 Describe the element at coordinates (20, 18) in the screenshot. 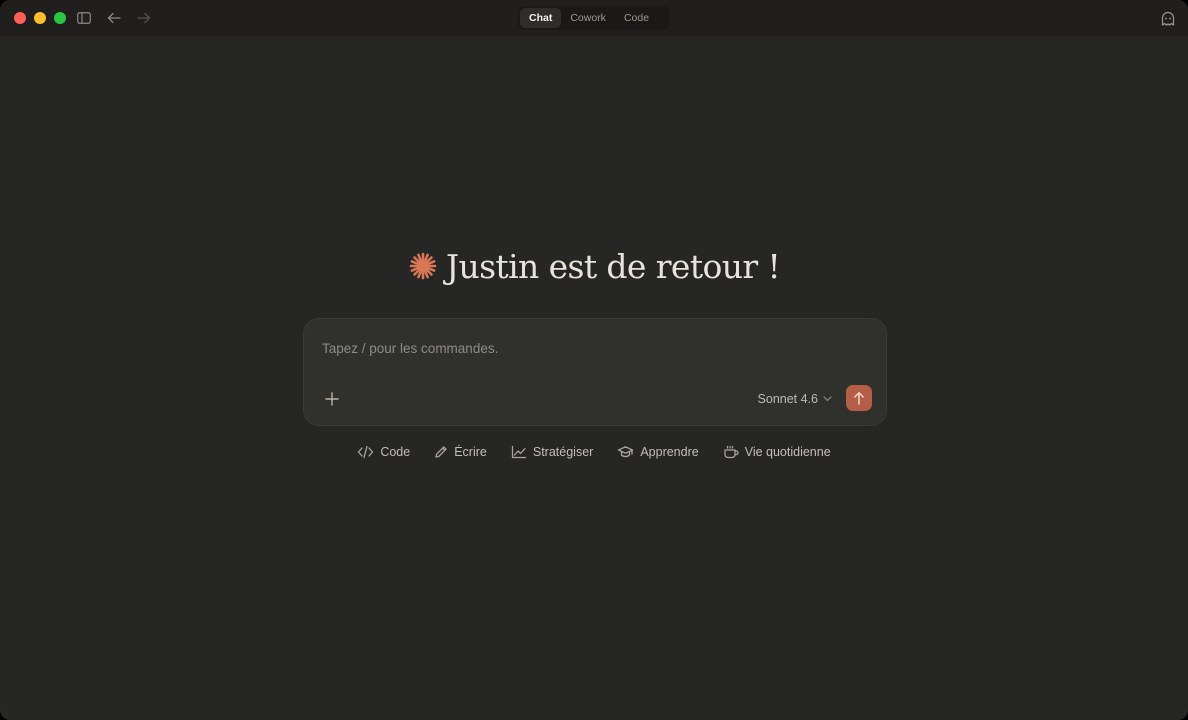

I see `close-window-button` at that location.